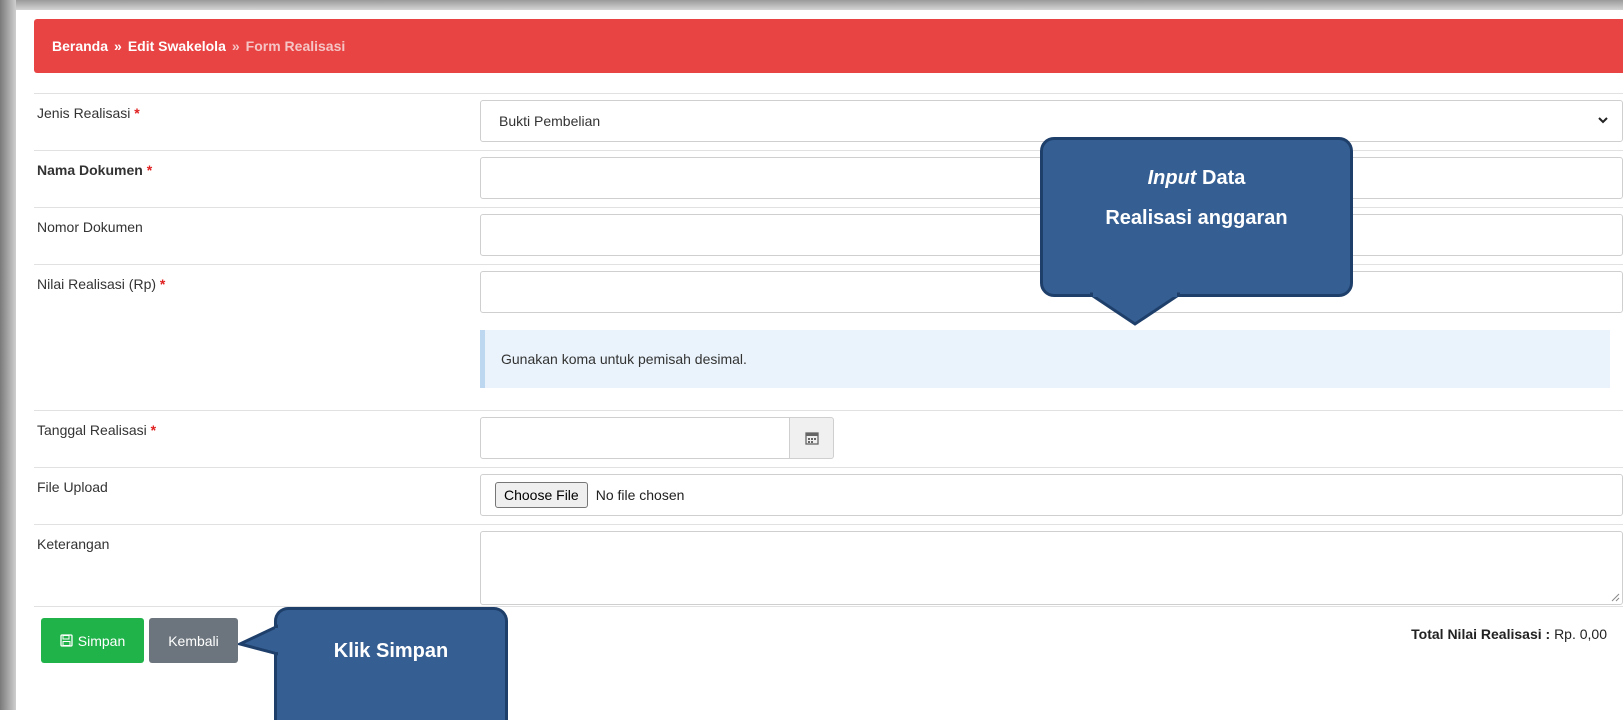 The width and height of the screenshot is (1623, 720). What do you see at coordinates (391, 663) in the screenshot?
I see `klik-simpan-callout: Klik Simpan` at bounding box center [391, 663].